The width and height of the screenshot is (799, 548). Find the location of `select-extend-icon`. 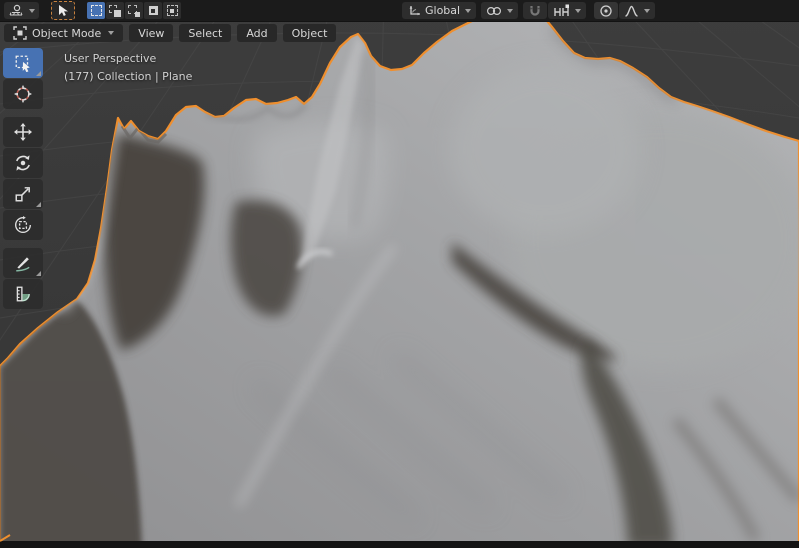

select-extend-icon is located at coordinates (115, 10).